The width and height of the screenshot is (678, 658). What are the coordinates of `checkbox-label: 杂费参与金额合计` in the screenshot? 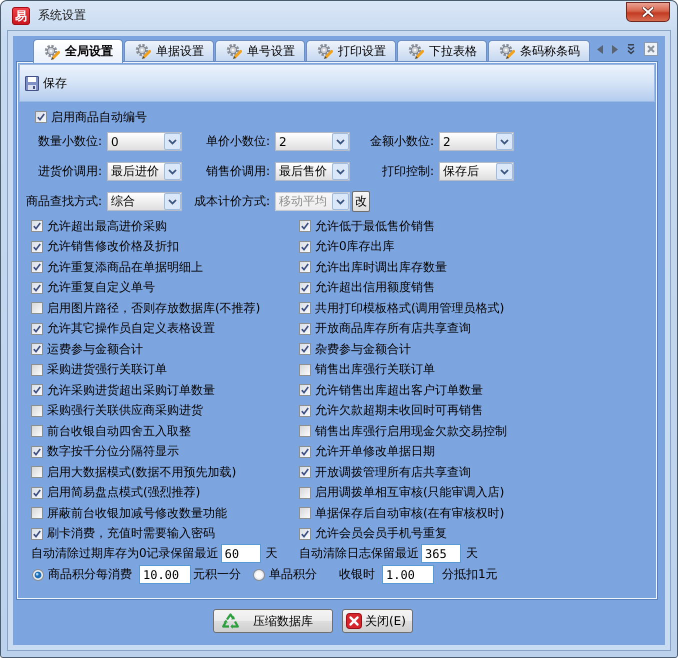 It's located at (363, 349).